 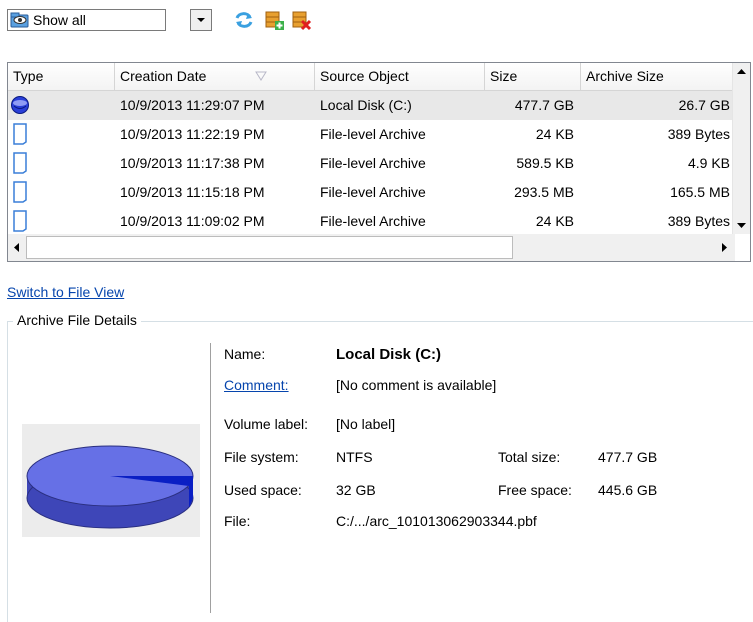 I want to click on switch-to-file-view-link: Switch to File View, so click(x=65, y=292).